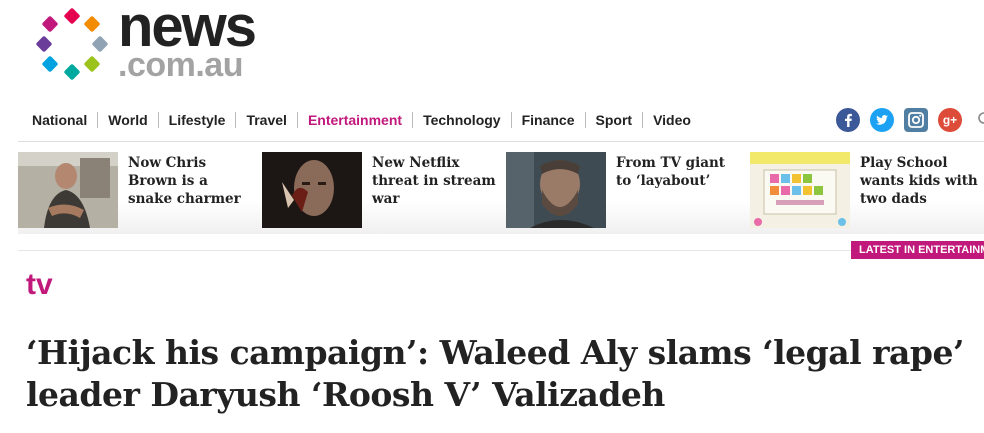  Describe the element at coordinates (950, 120) in the screenshot. I see `googleplus-icon: g+` at that location.